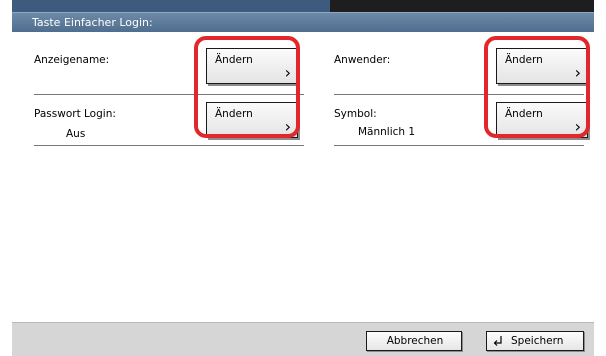 The image size is (606, 356). What do you see at coordinates (537, 87) in the screenshot?
I see `highlight-callout-right` at bounding box center [537, 87].